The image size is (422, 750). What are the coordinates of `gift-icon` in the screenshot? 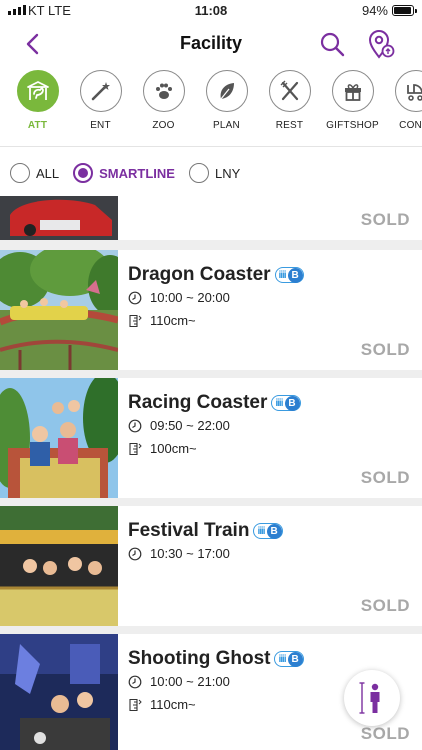 It's located at (352, 91).